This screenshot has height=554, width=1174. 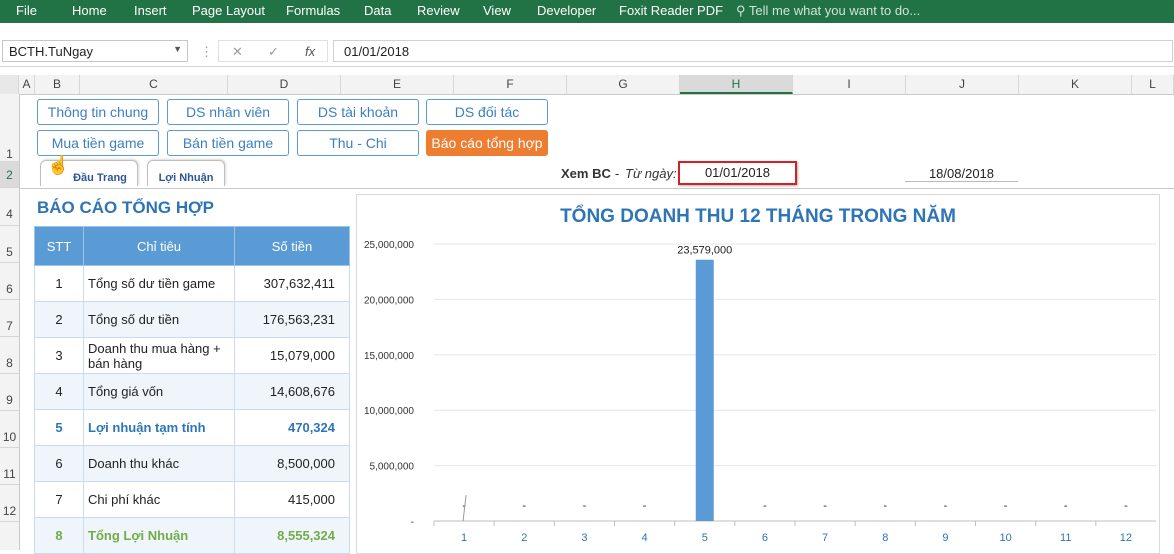 I want to click on to-date-cell: 18/08/2018, so click(x=961, y=174).